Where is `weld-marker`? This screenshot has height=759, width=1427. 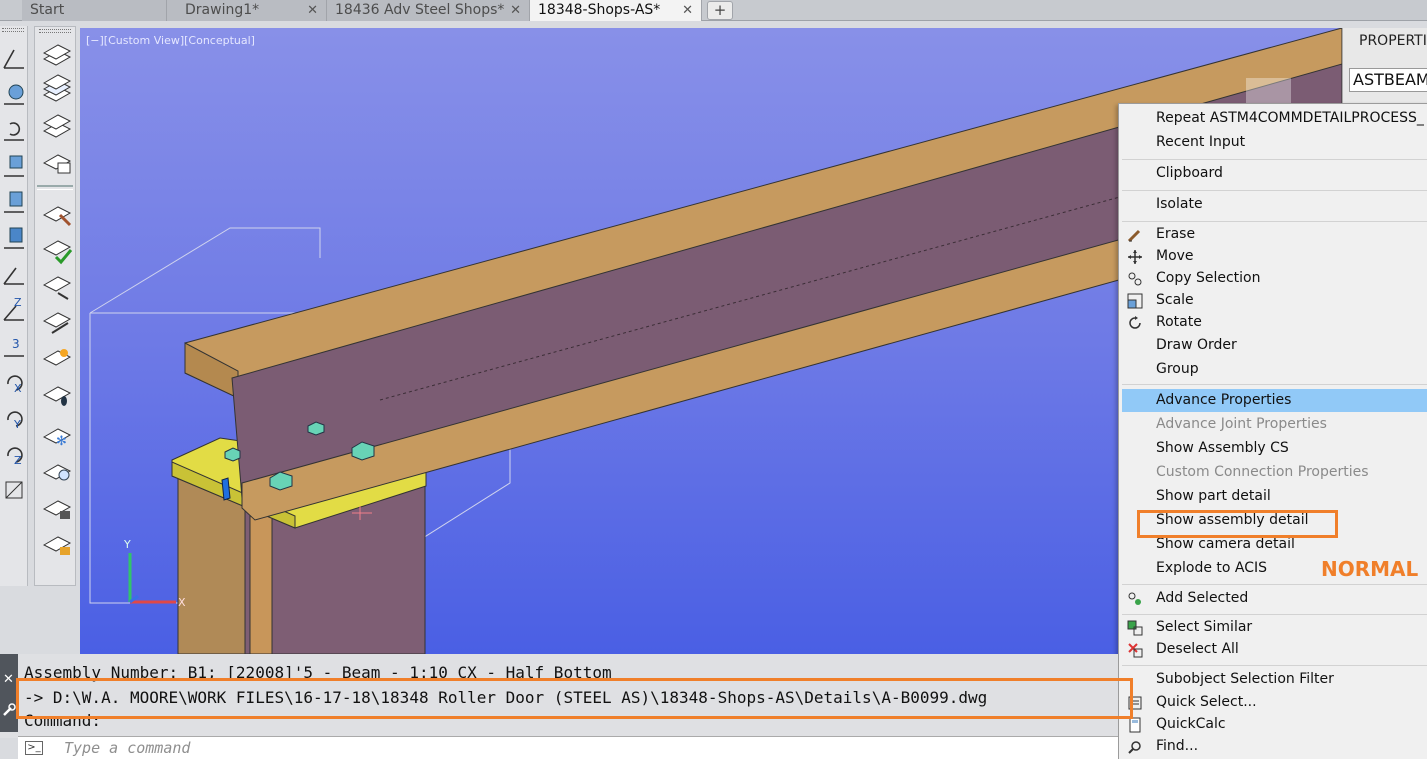 weld-marker is located at coordinates (226, 489).